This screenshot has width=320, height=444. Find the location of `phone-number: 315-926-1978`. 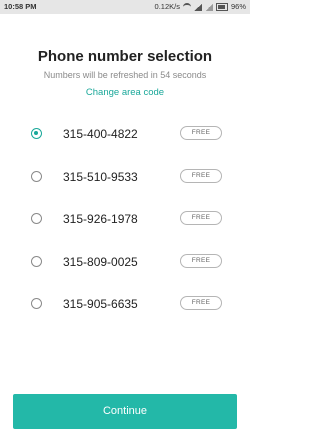

phone-number: 315-926-1978 is located at coordinates (100, 219).